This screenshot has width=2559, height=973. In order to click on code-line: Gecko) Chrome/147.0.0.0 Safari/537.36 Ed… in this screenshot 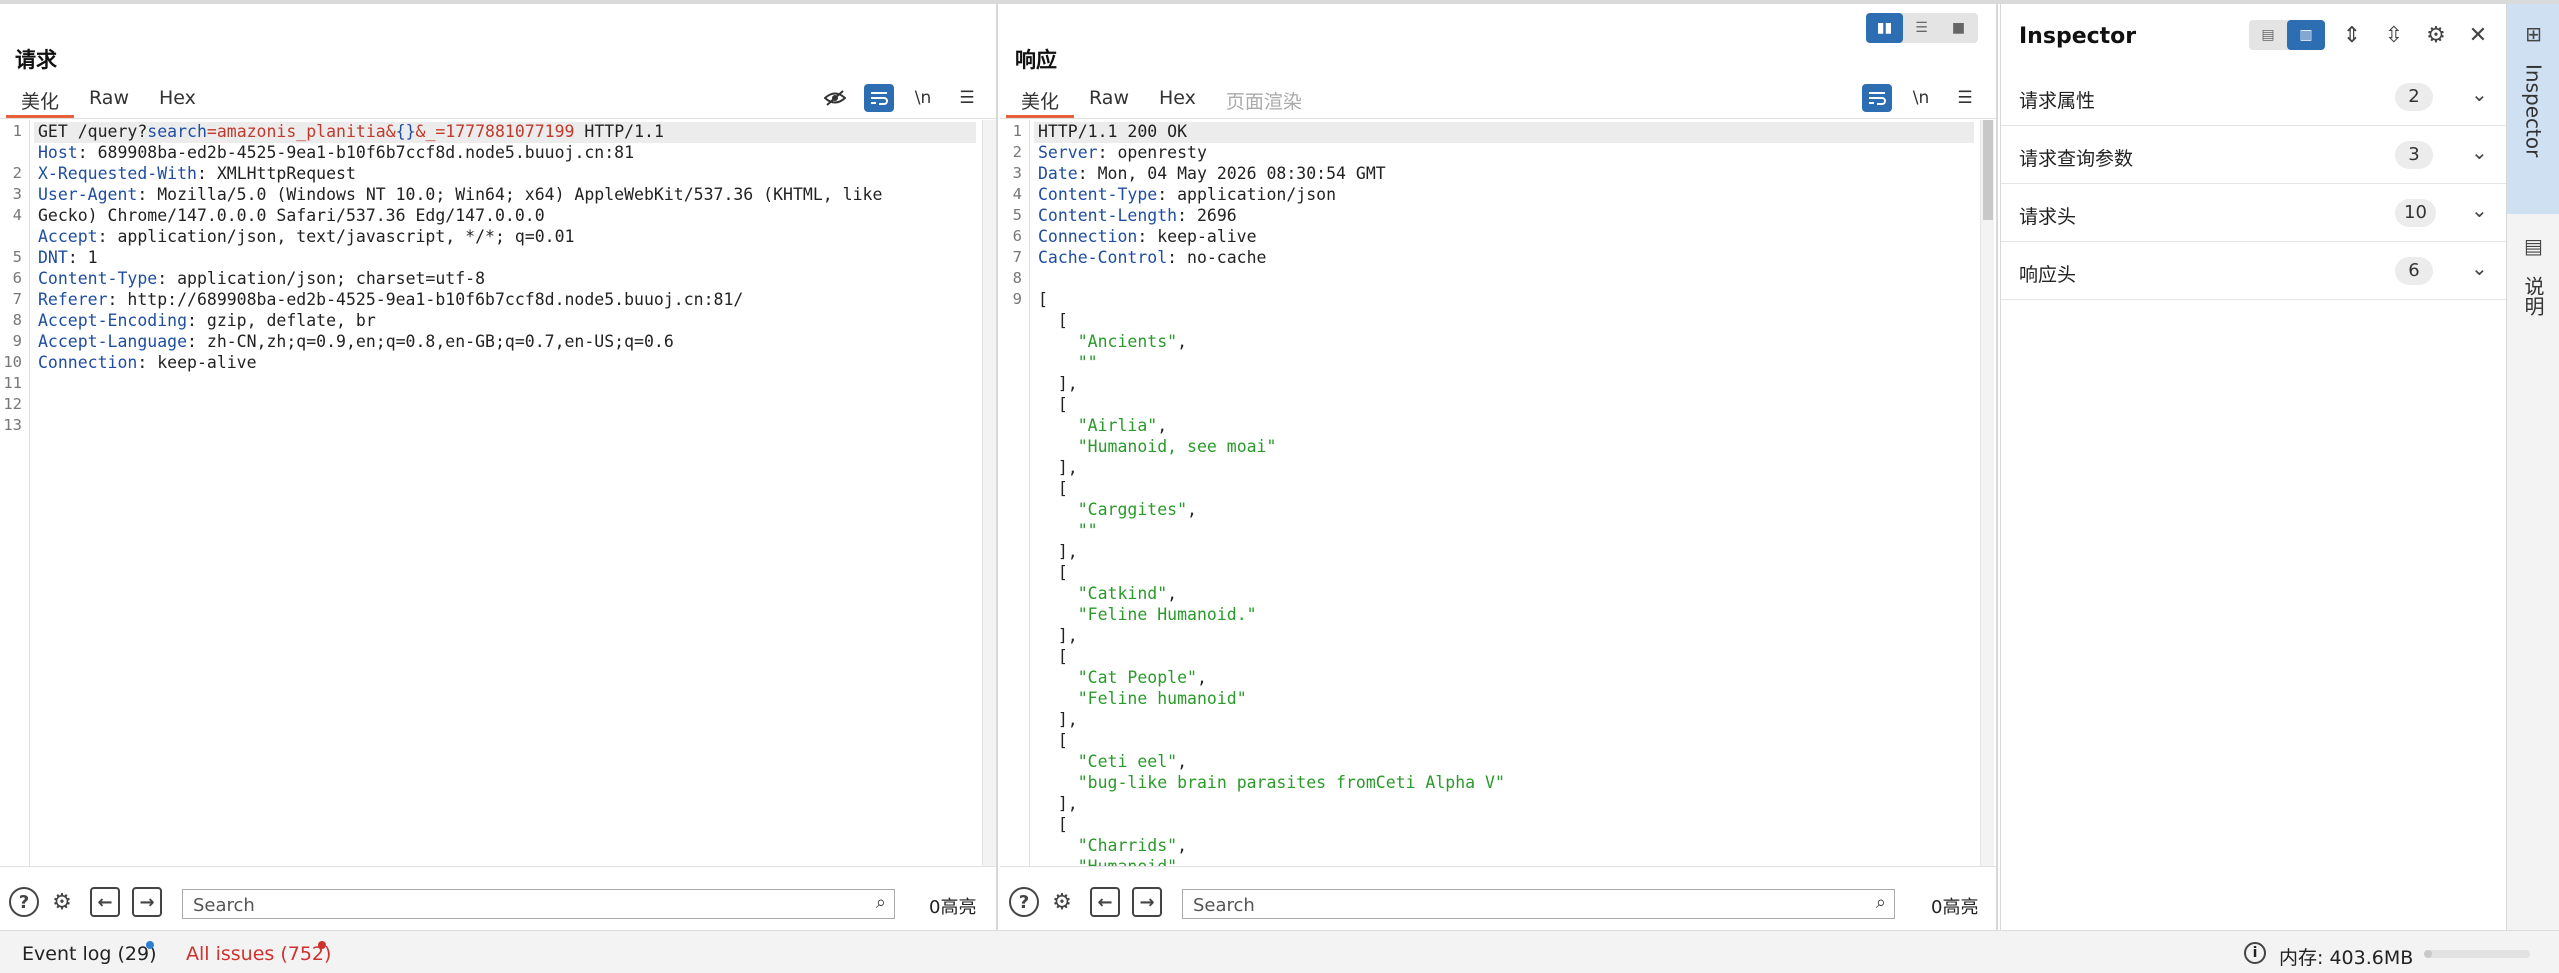, I will do `click(291, 215)`.